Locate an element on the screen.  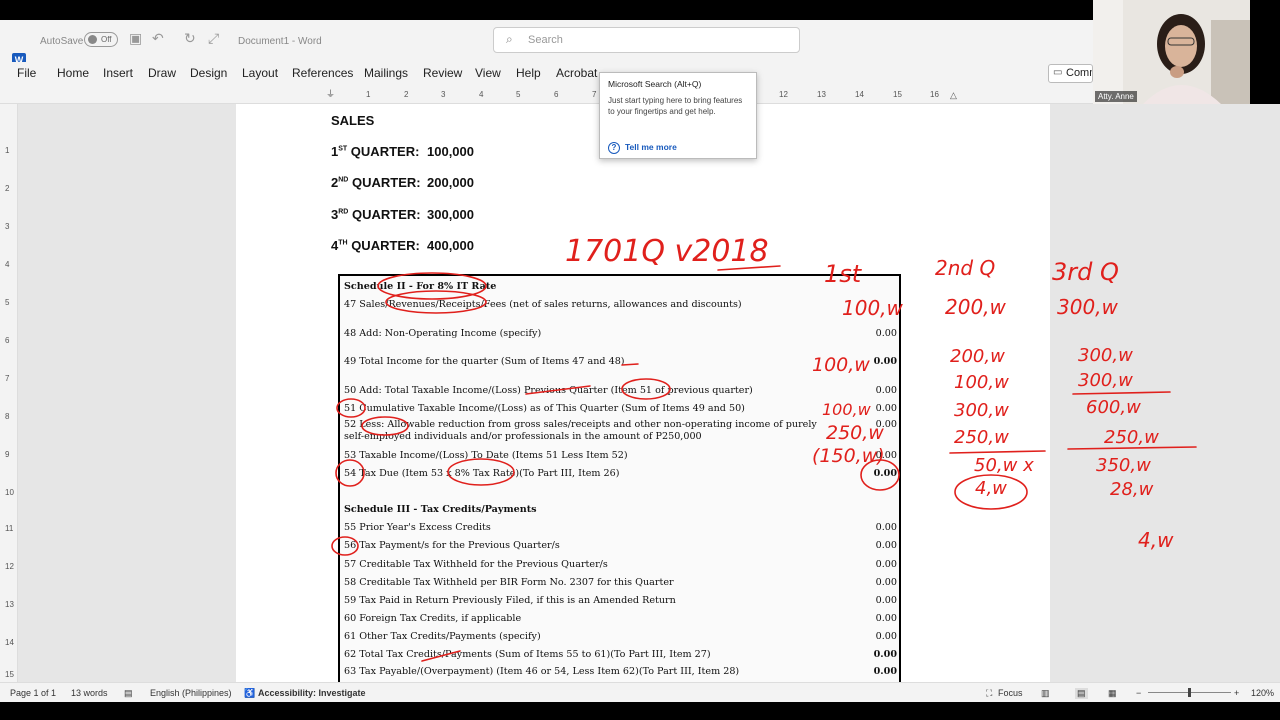
ruler-number: 9 is located at coordinates (7, 454).